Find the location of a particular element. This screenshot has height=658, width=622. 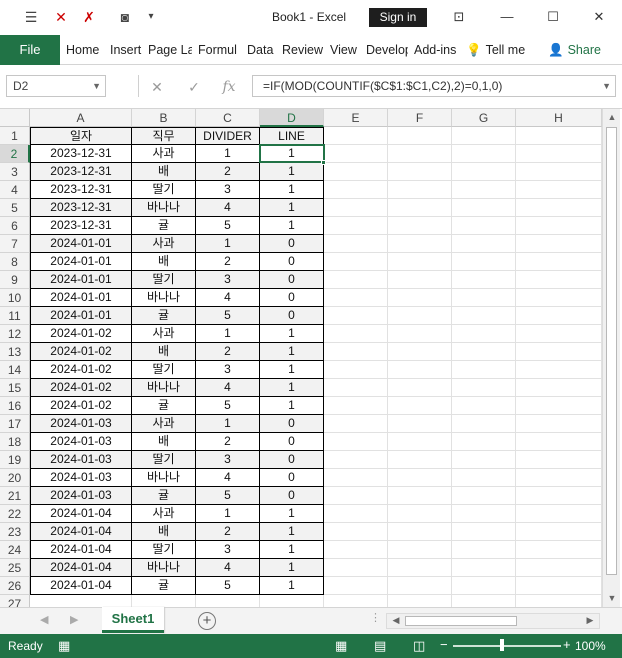

maximize-icon: ☐ is located at coordinates (553, 17).